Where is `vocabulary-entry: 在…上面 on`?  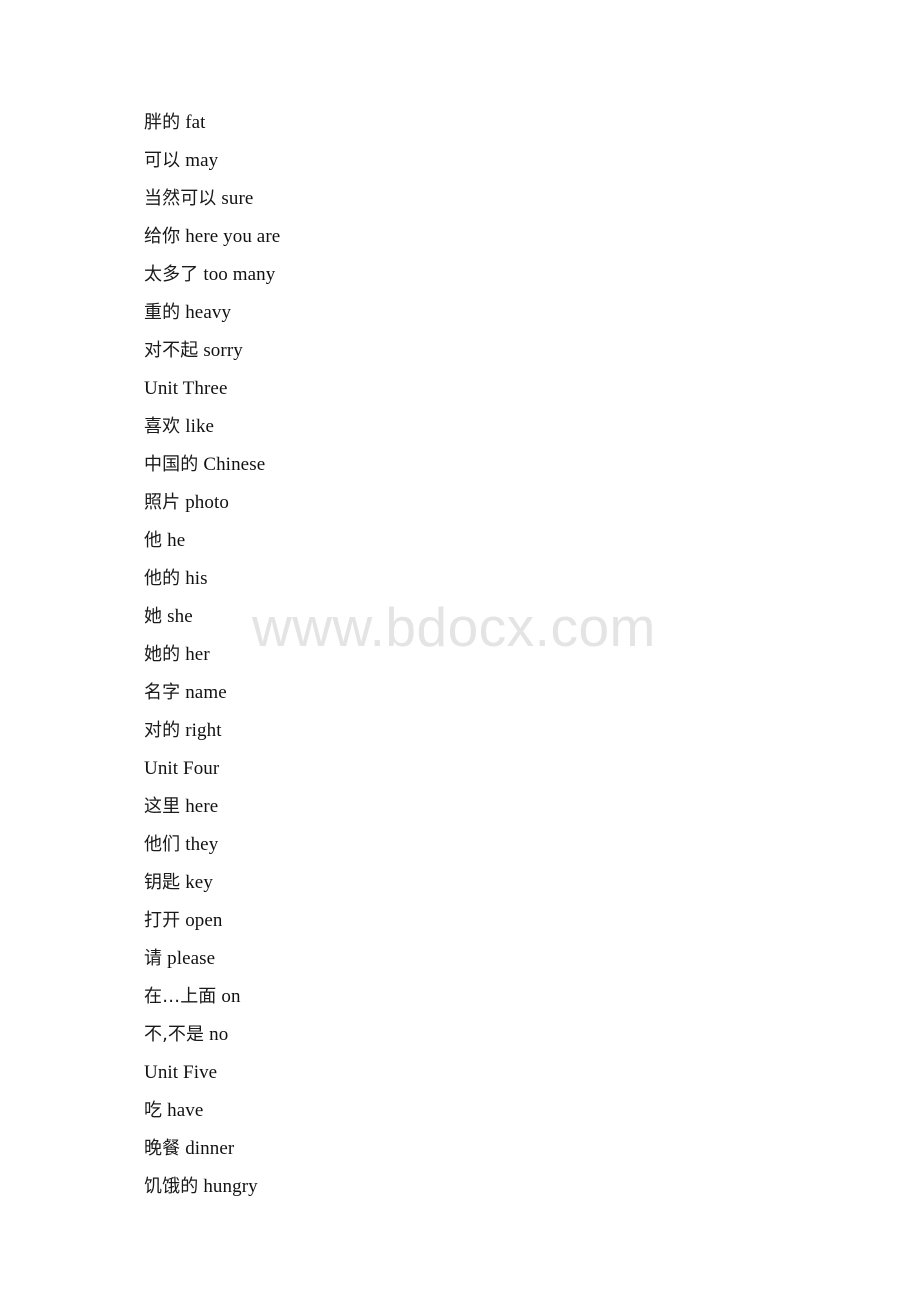
vocabulary-entry: 在…上面 on is located at coordinates (494, 997).